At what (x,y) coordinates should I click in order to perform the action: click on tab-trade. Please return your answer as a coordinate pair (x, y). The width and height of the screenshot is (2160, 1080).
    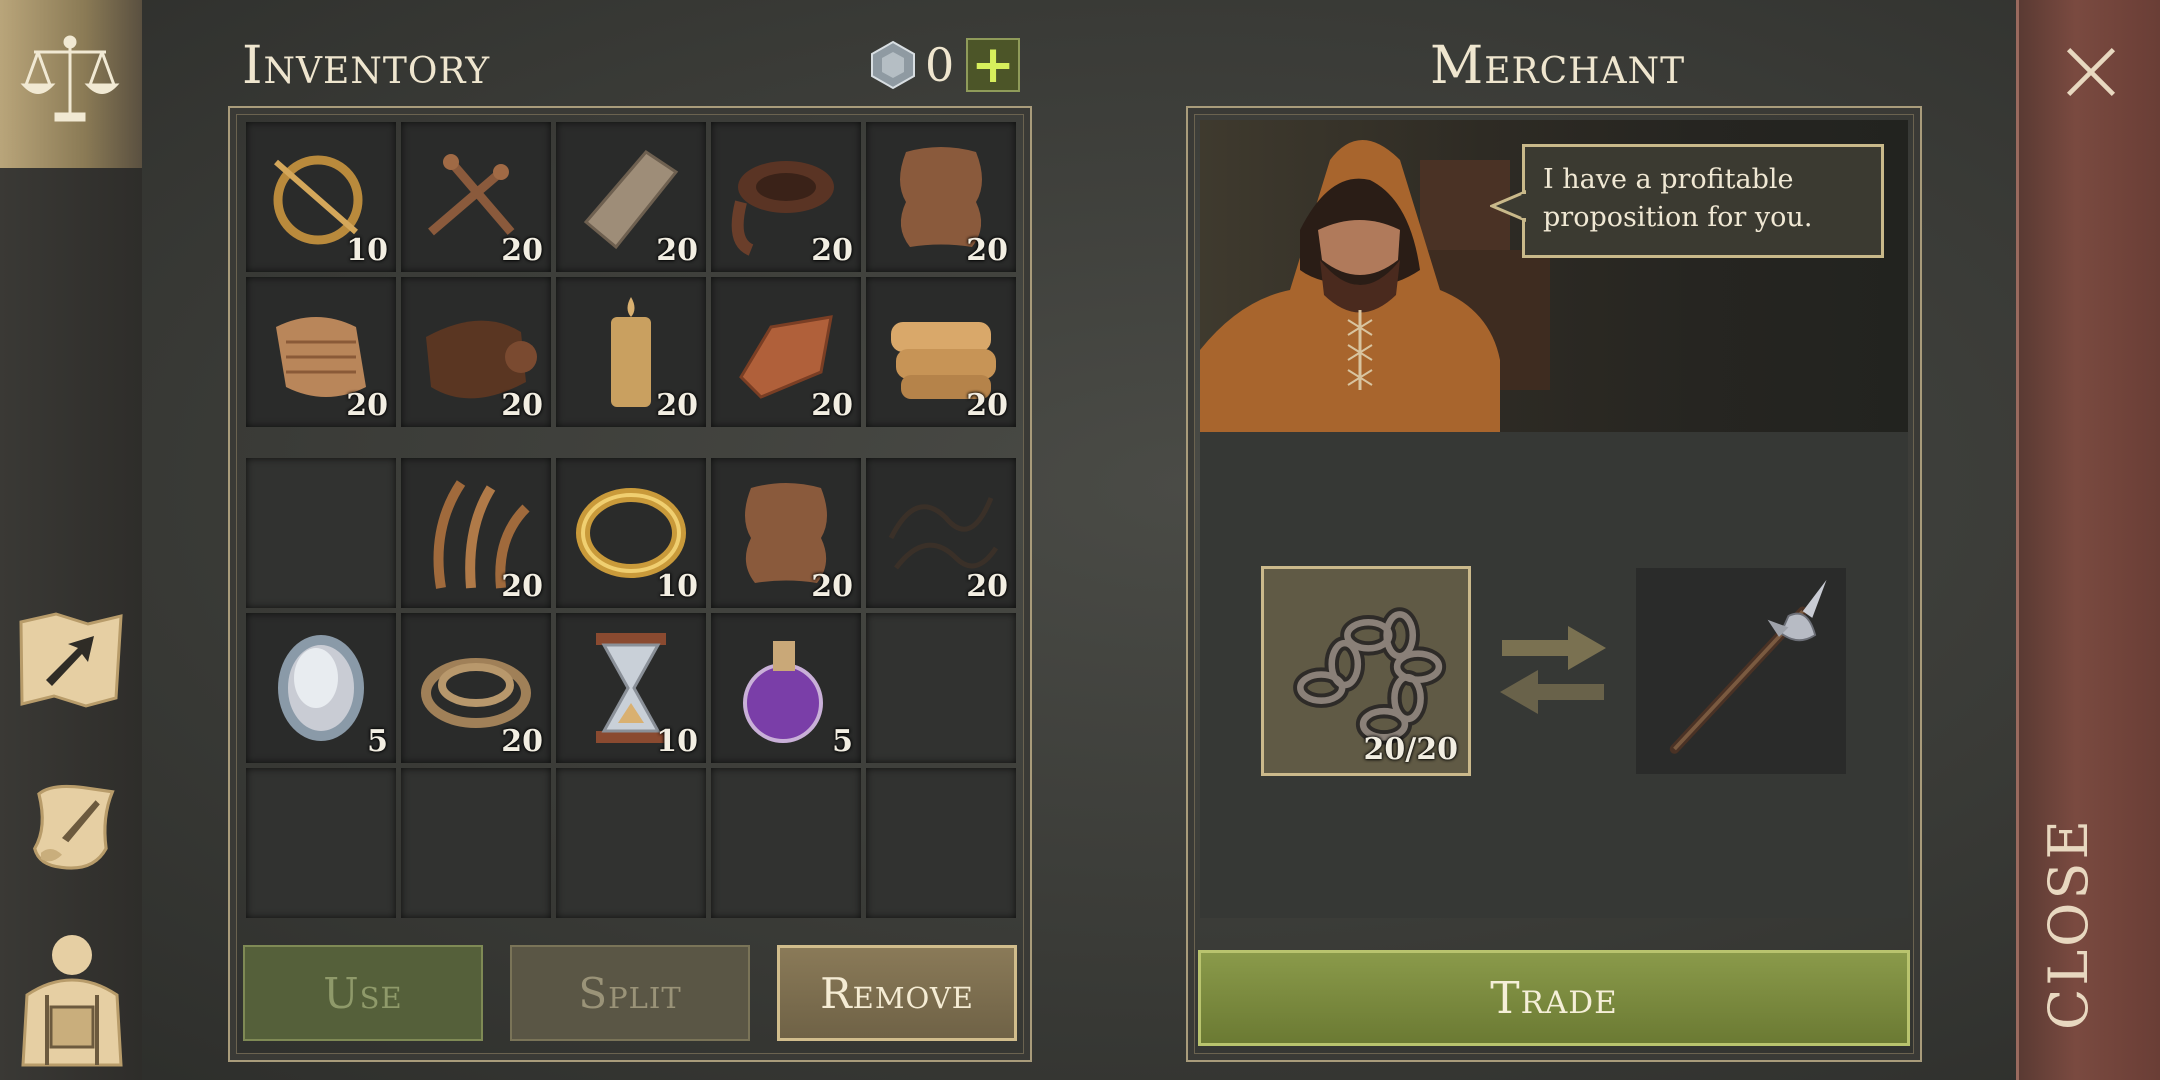
    Looking at the image, I should click on (71, 84).